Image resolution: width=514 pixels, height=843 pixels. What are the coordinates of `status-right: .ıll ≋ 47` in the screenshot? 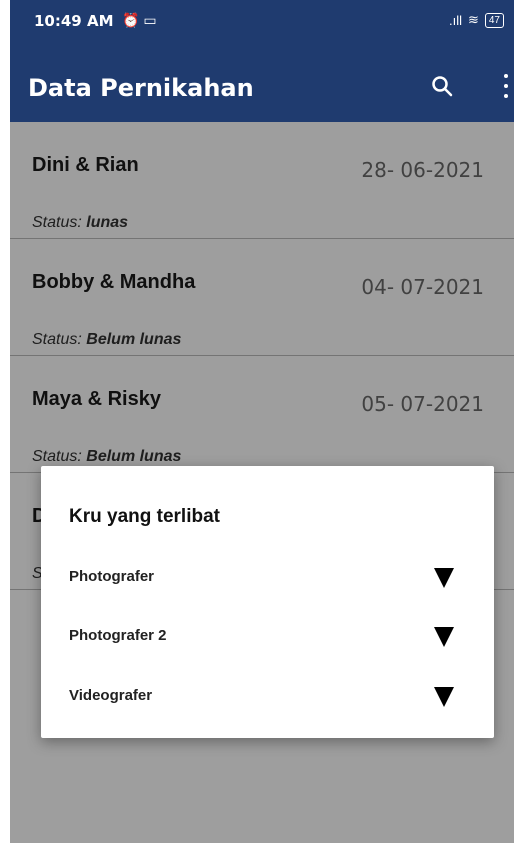 It's located at (476, 20).